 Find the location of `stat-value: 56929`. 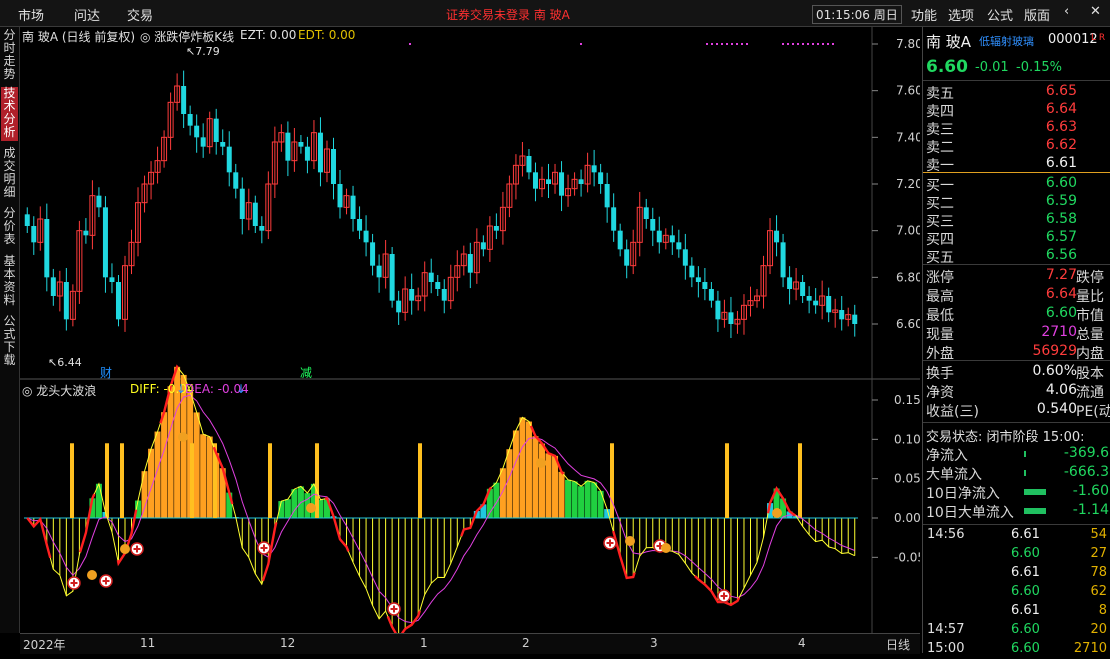

stat-value: 56929 is located at coordinates (1054, 351).